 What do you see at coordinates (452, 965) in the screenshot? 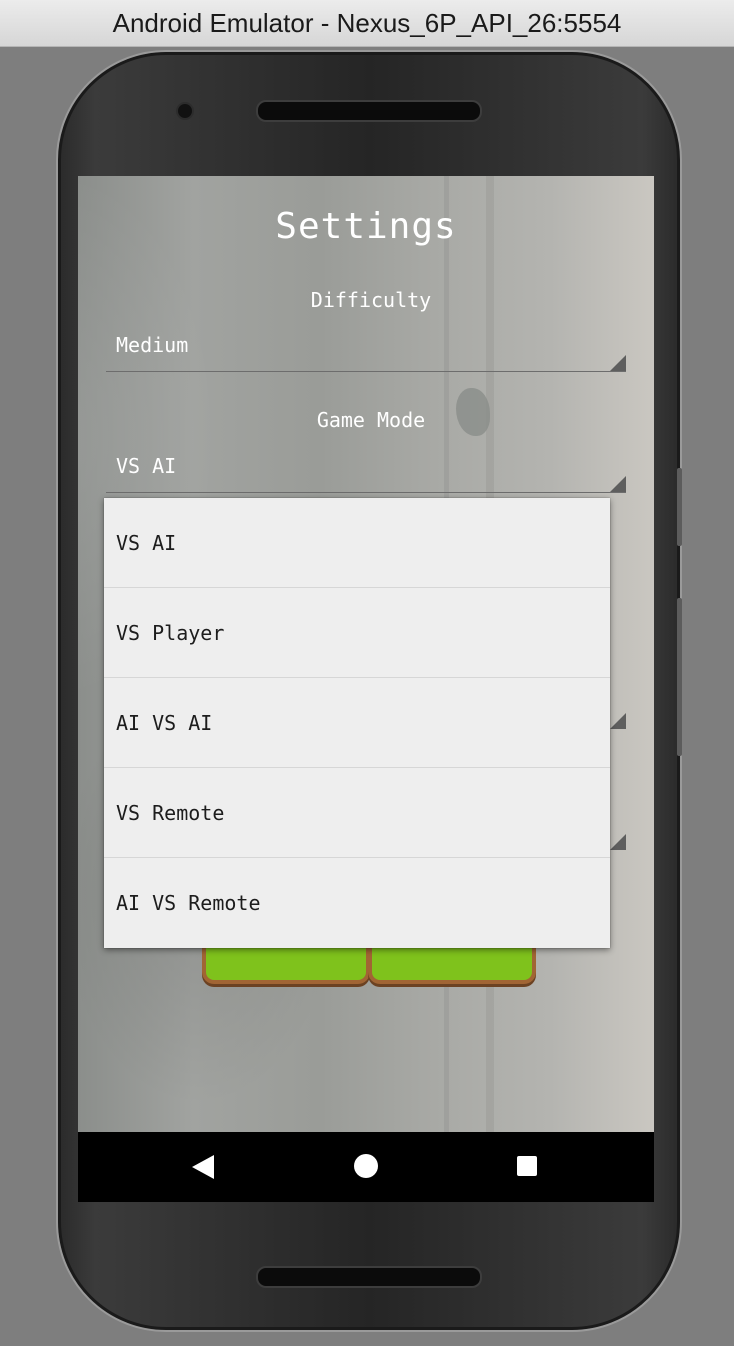
I see `right-game-button` at bounding box center [452, 965].